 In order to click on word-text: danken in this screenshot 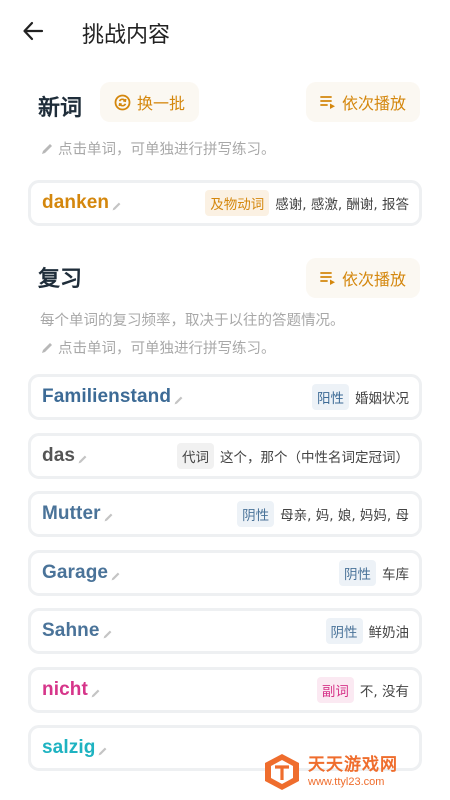, I will do `click(82, 203)`.